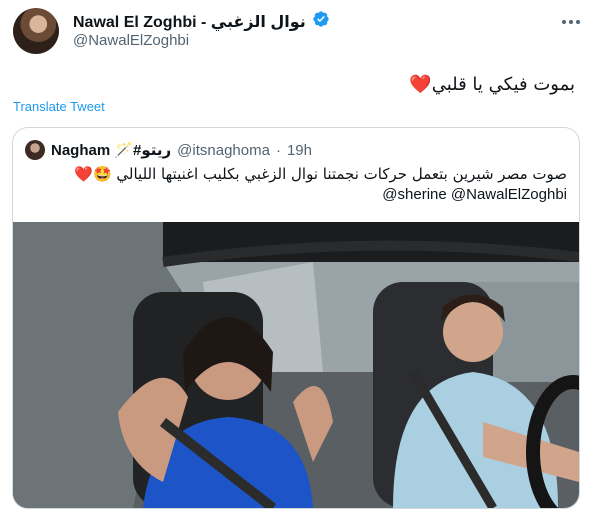  I want to click on quote-mentions: @sherine @NawalElZoghbi, so click(474, 194).